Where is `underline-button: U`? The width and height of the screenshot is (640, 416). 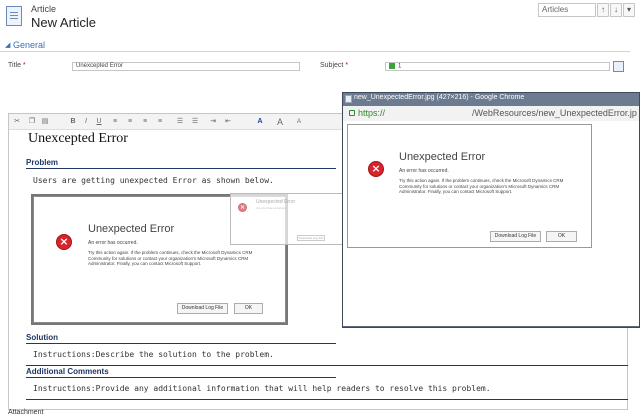
underline-button: U is located at coordinates (99, 122).